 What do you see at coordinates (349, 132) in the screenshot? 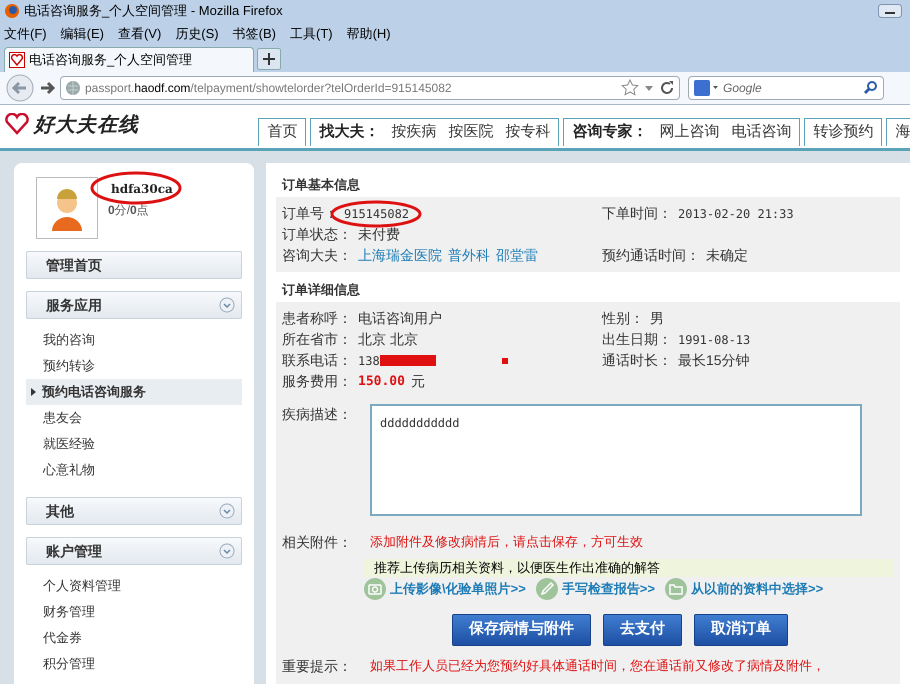
I see `nav-heading: 找大夫：` at bounding box center [349, 132].